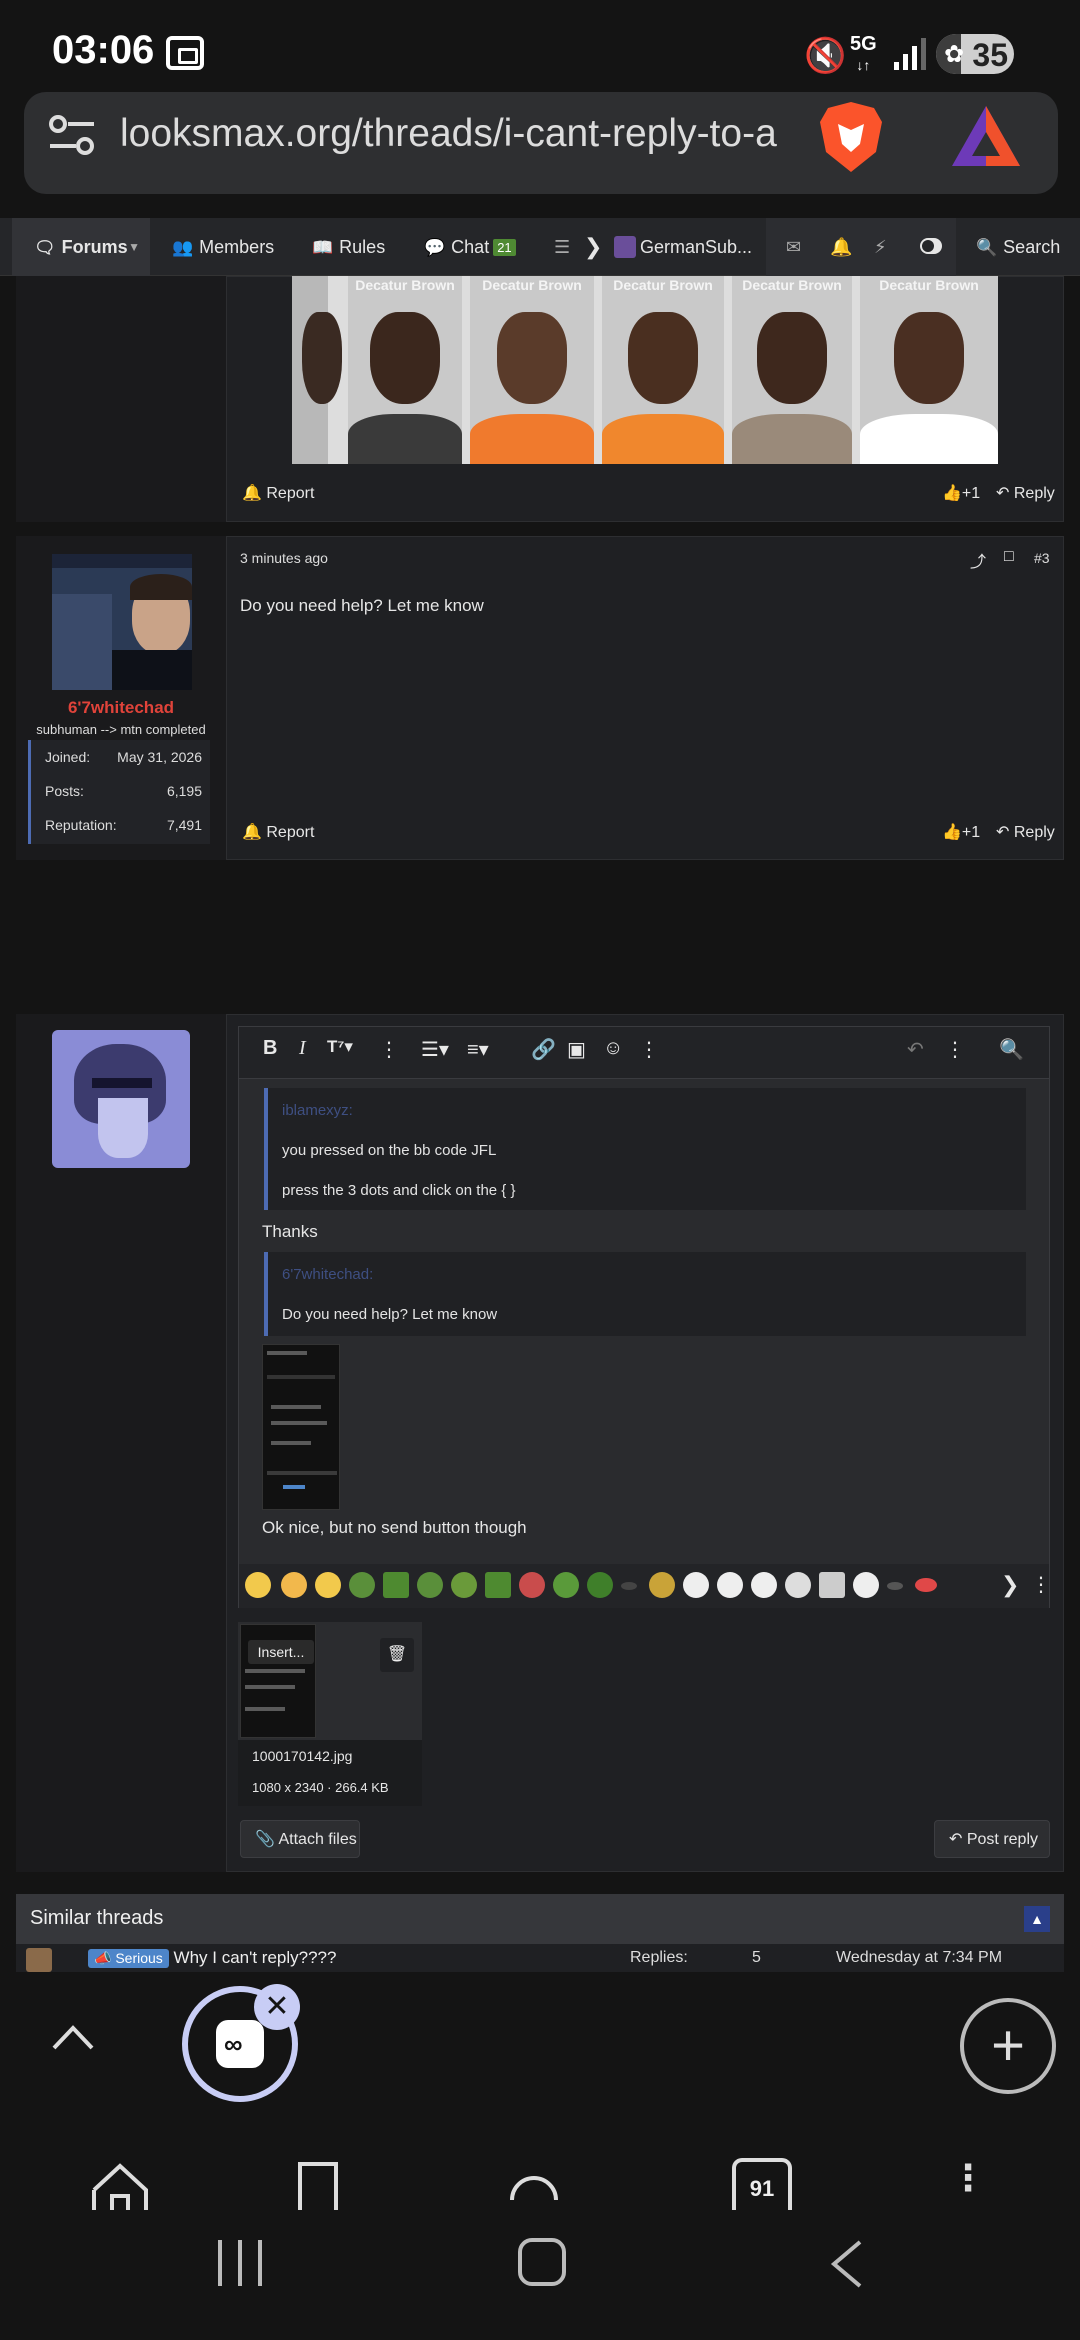 The width and height of the screenshot is (1080, 2340). Describe the element at coordinates (121, 708) in the screenshot. I see `username: 6'7whitechad` at that location.